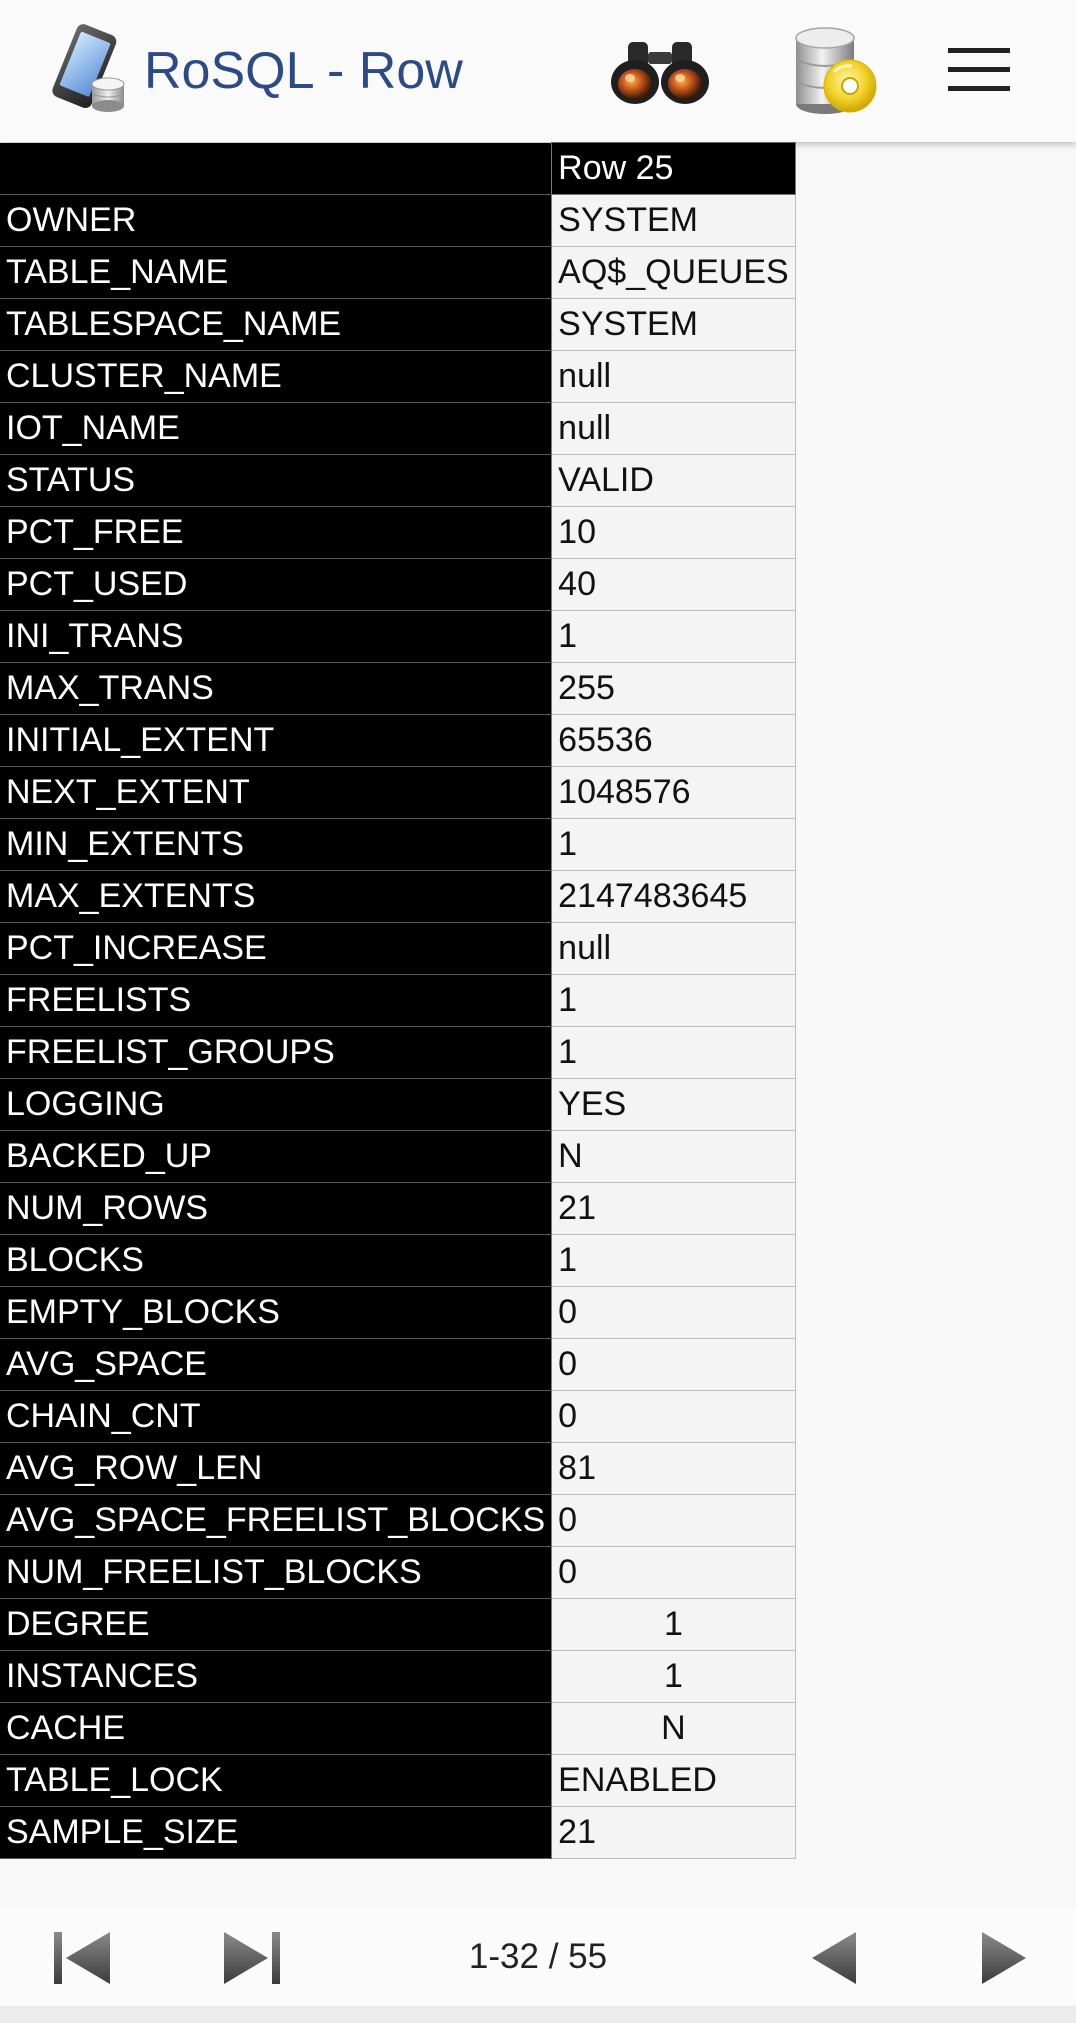 The image size is (1076, 2023). I want to click on table-row: NUM_FREELIST_BLOCKS 0, so click(398, 1572).